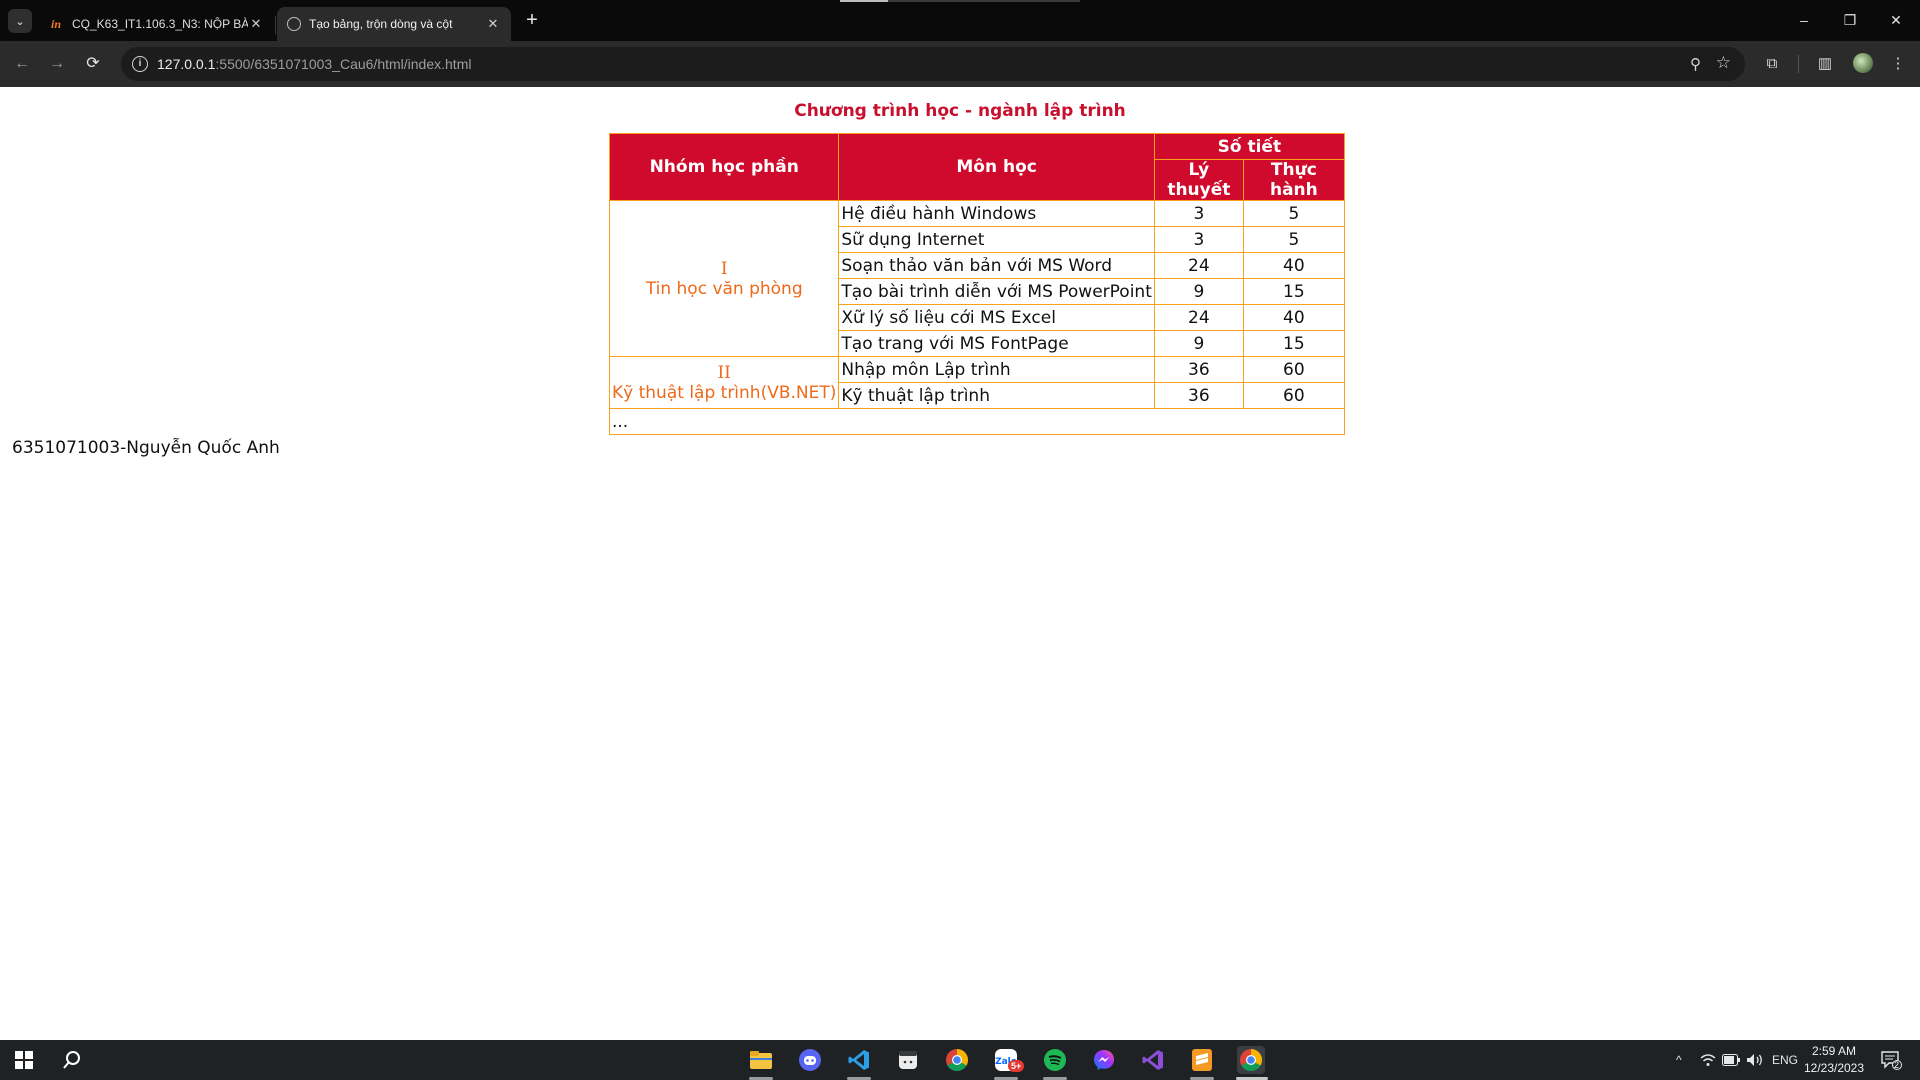 The width and height of the screenshot is (1920, 1080). Describe the element at coordinates (1723, 63) in the screenshot. I see `bookmark-star-icon: ☆` at that location.